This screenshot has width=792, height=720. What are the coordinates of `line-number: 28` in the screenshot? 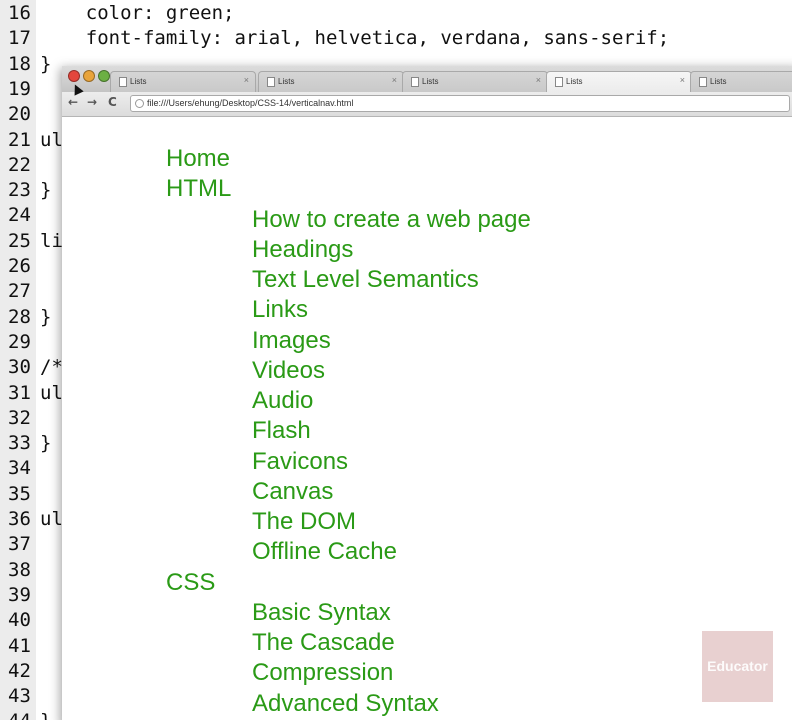 It's located at (19, 316).